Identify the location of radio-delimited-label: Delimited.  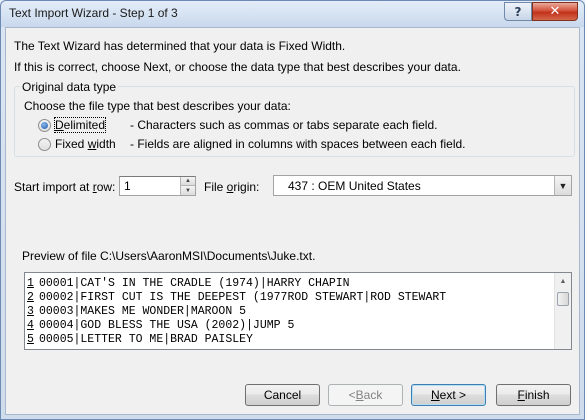
(80, 125).